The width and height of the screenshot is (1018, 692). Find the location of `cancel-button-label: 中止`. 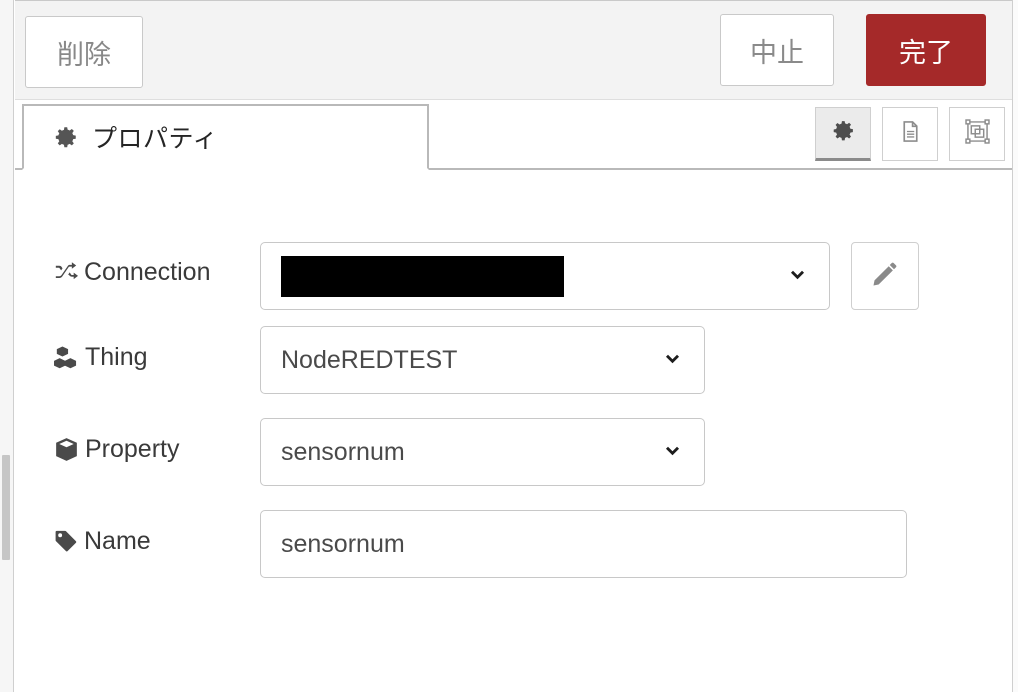

cancel-button-label: 中止 is located at coordinates (777, 52).